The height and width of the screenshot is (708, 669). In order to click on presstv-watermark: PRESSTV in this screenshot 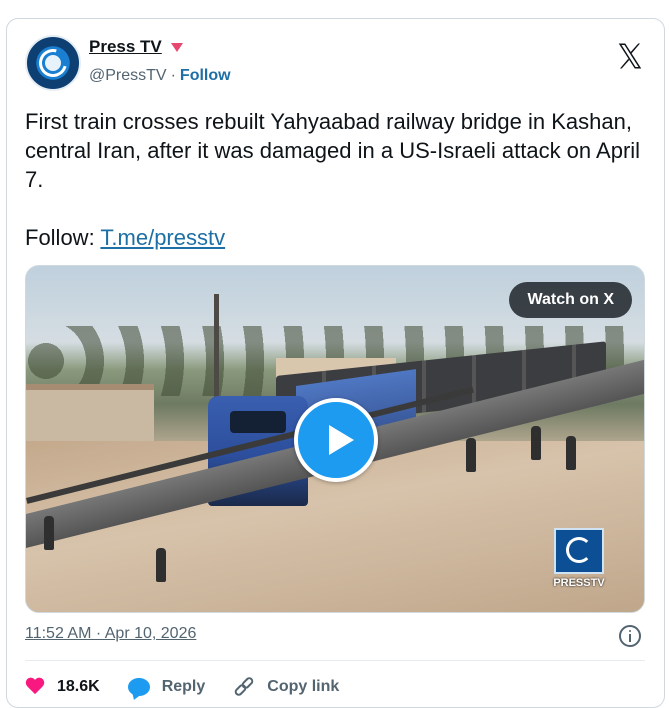, I will do `click(579, 560)`.